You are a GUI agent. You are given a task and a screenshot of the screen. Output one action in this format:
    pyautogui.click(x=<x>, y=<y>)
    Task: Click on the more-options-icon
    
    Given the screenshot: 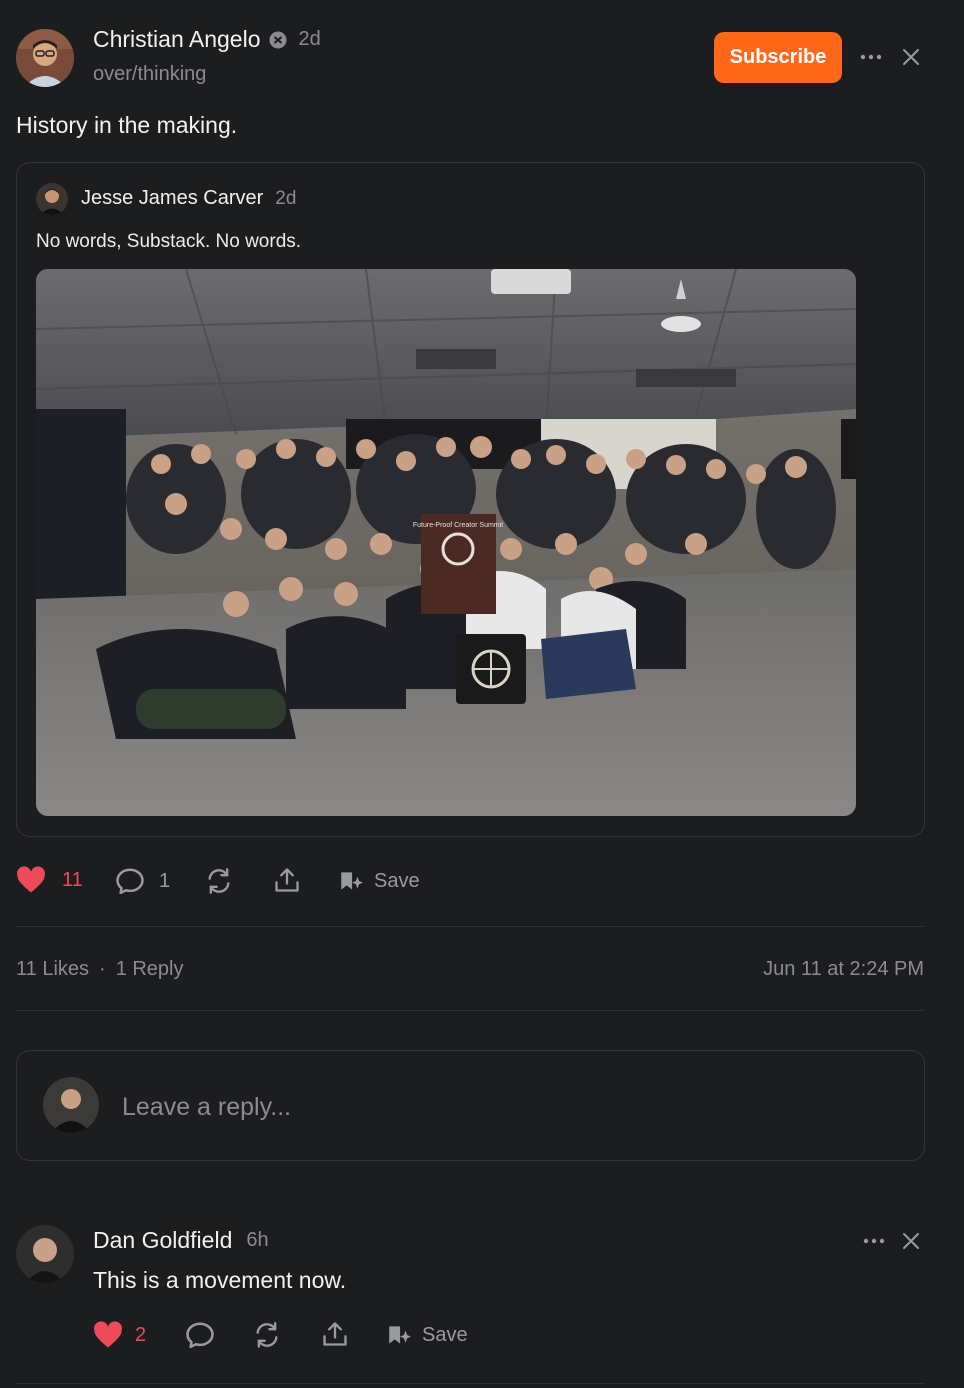 What is the action you would take?
    pyautogui.click(x=871, y=57)
    